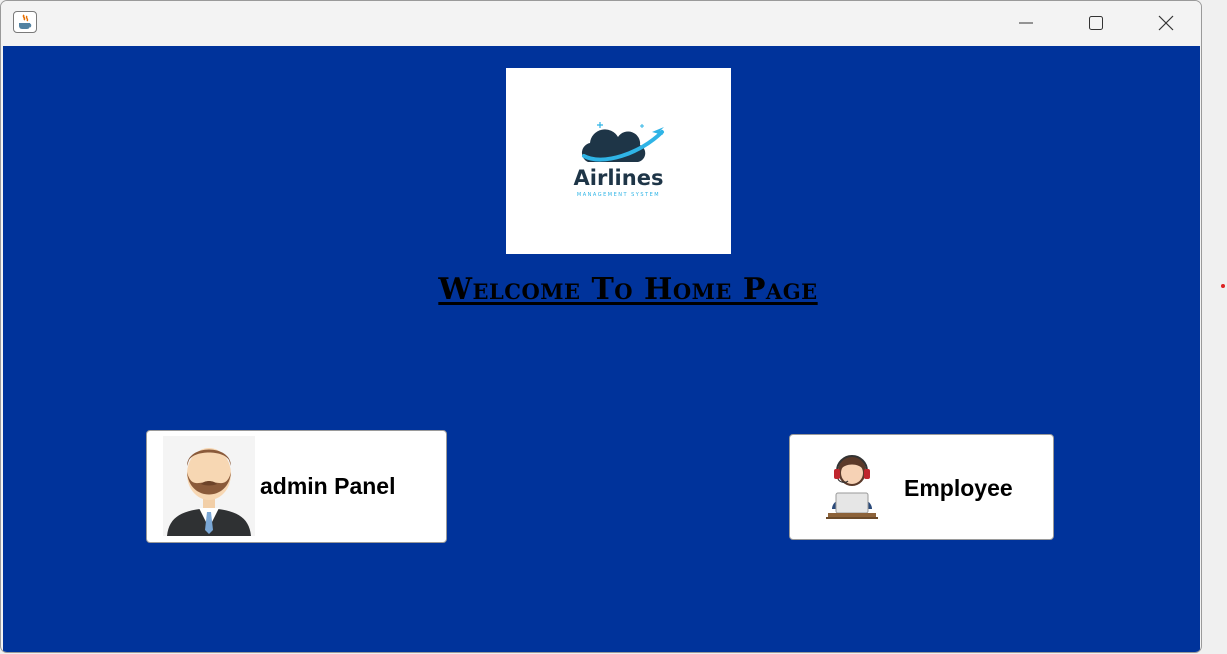 This screenshot has width=1227, height=654. Describe the element at coordinates (852, 487) in the screenshot. I see `call-center-agent-icon` at that location.